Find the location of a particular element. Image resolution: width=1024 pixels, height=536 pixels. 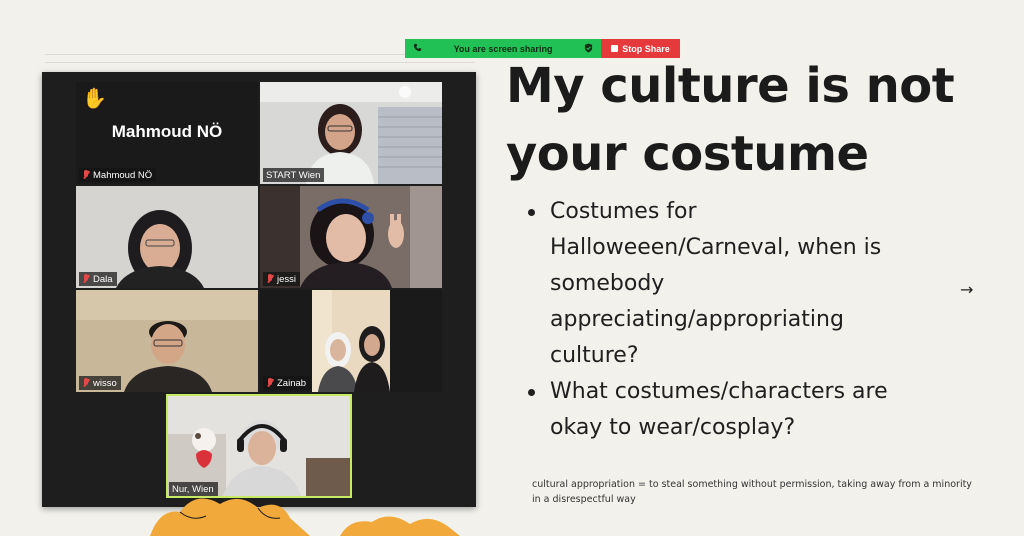

participant-name: Zainab is located at coordinates (292, 383).